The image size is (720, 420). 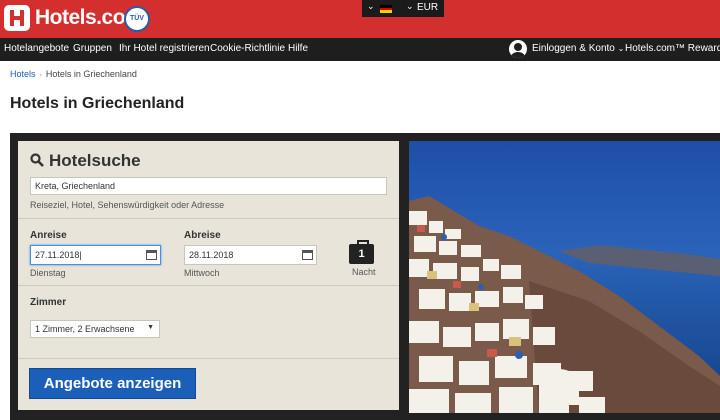 I want to click on locale-selector: ⌄ ⌄ EUR, so click(x=403, y=8).